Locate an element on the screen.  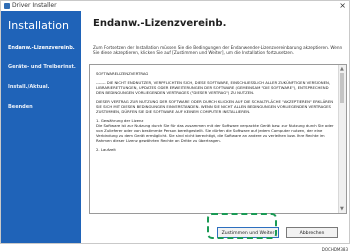
sidebar-item-eula: Endanw.-Lizenzvereinb. is located at coordinates (41, 48).